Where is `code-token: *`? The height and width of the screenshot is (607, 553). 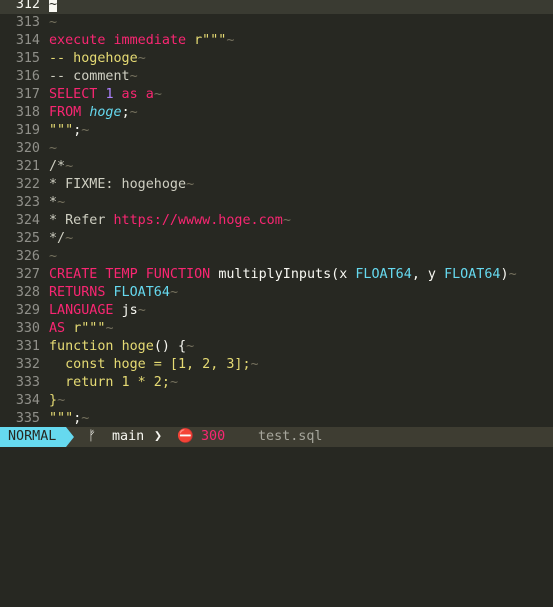 code-token: * is located at coordinates (53, 202).